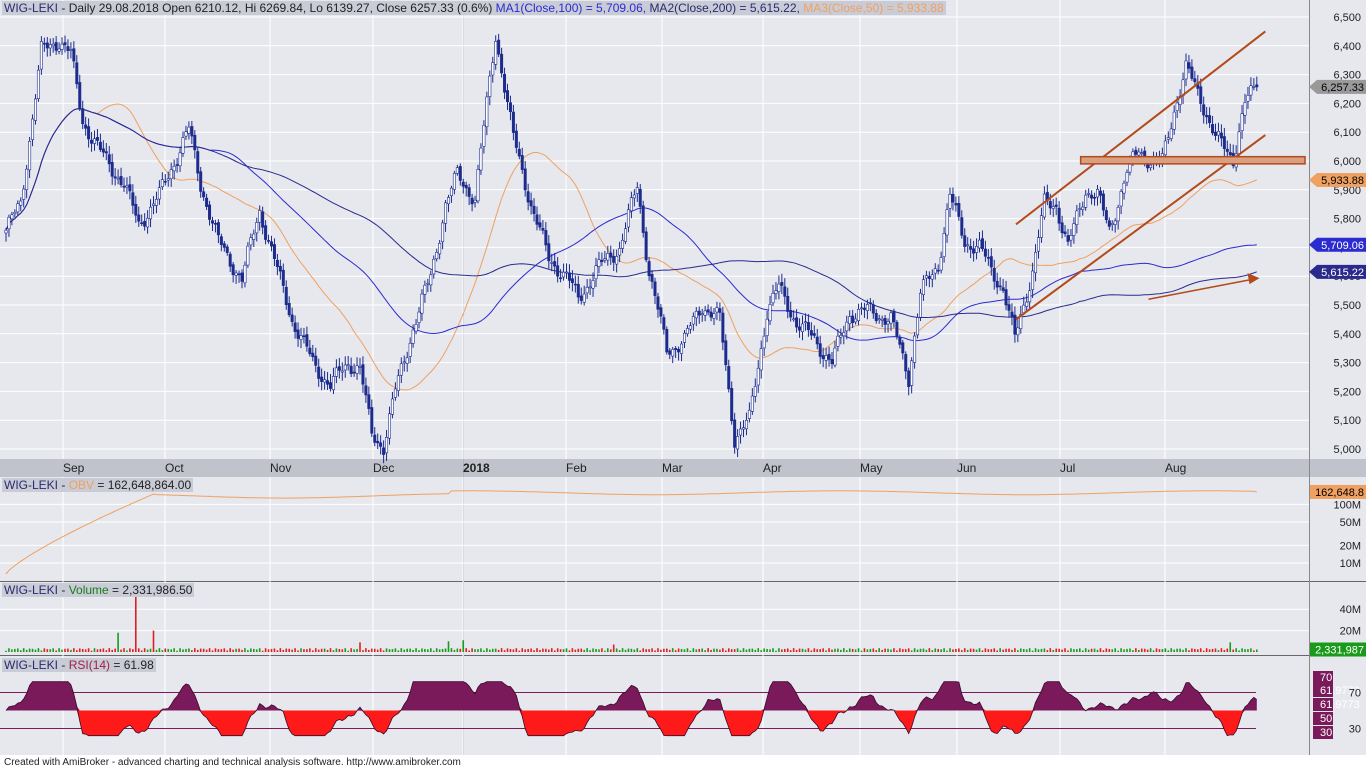  Describe the element at coordinates (683, 468) in the screenshot. I see `month-strip` at that location.